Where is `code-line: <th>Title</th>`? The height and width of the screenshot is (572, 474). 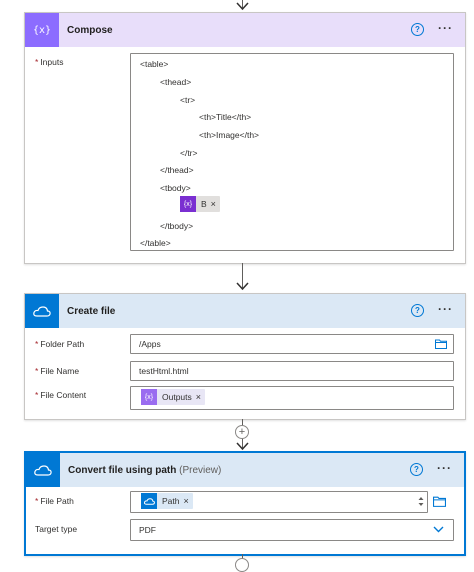
code-line: <th>Title</th> is located at coordinates (225, 117).